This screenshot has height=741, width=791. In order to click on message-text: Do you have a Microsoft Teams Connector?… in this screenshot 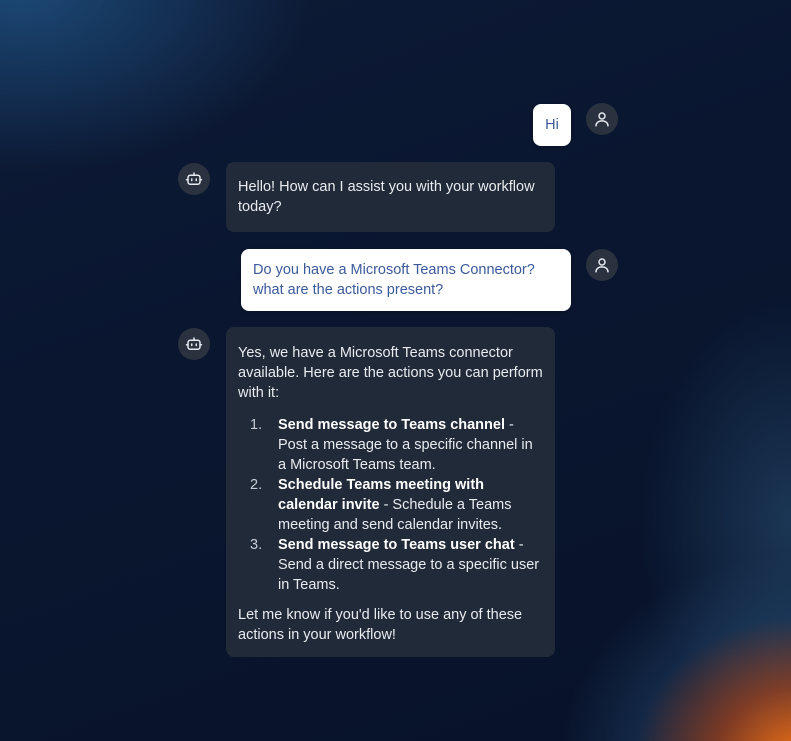, I will do `click(394, 280)`.